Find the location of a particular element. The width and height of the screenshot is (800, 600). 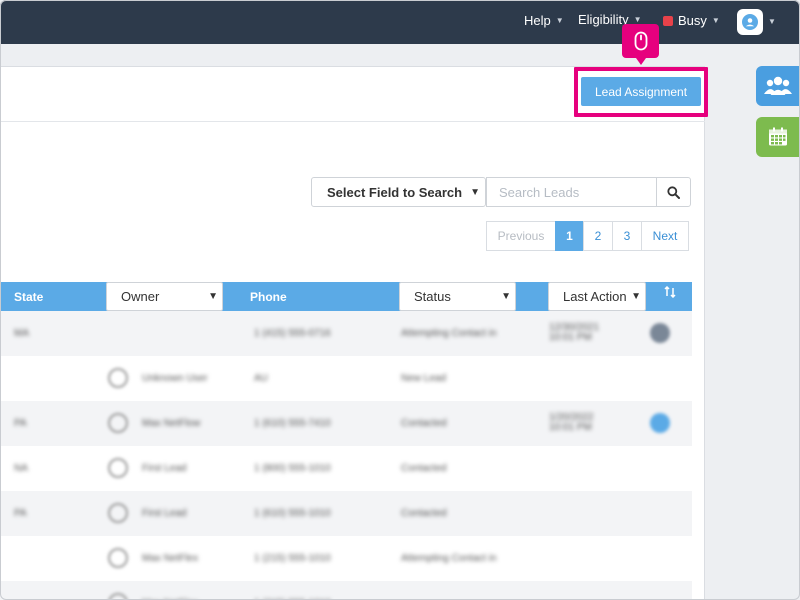

row-last-action: 12/30/2021 10:01 PM is located at coordinates (574, 332).